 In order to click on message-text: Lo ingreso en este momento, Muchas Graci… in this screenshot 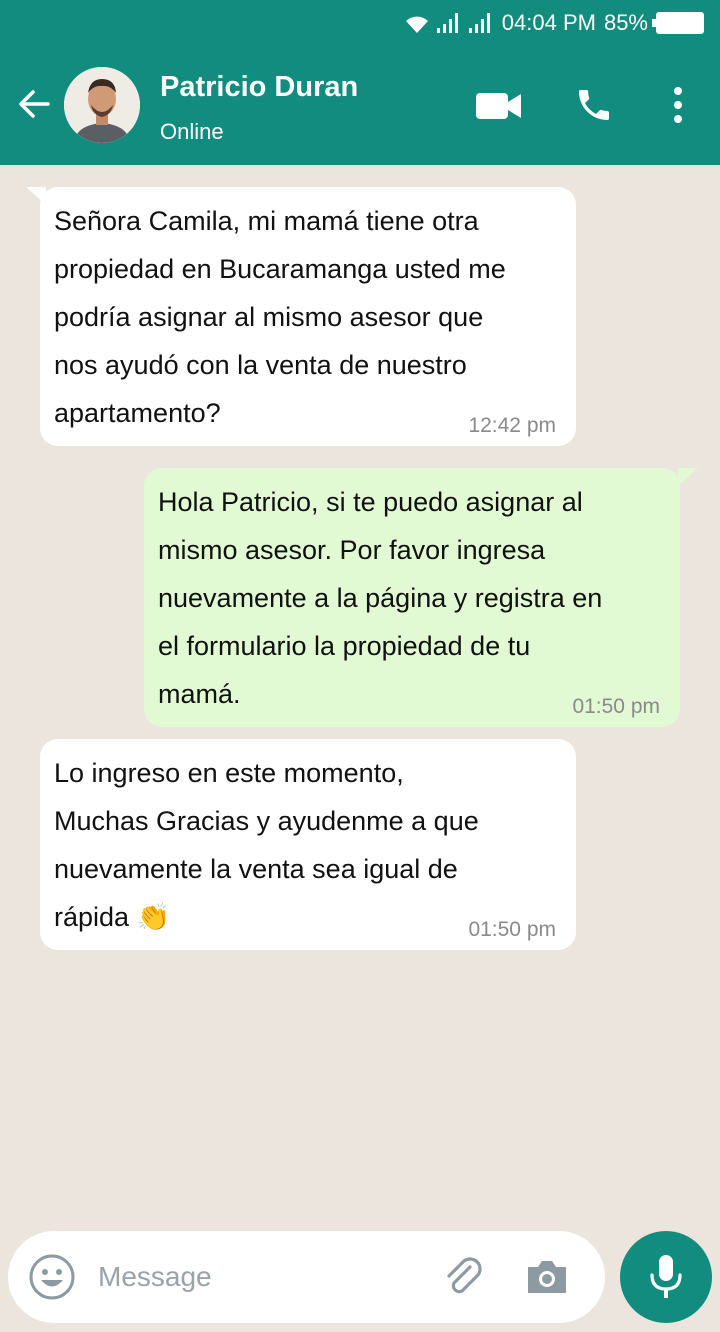, I will do `click(266, 845)`.